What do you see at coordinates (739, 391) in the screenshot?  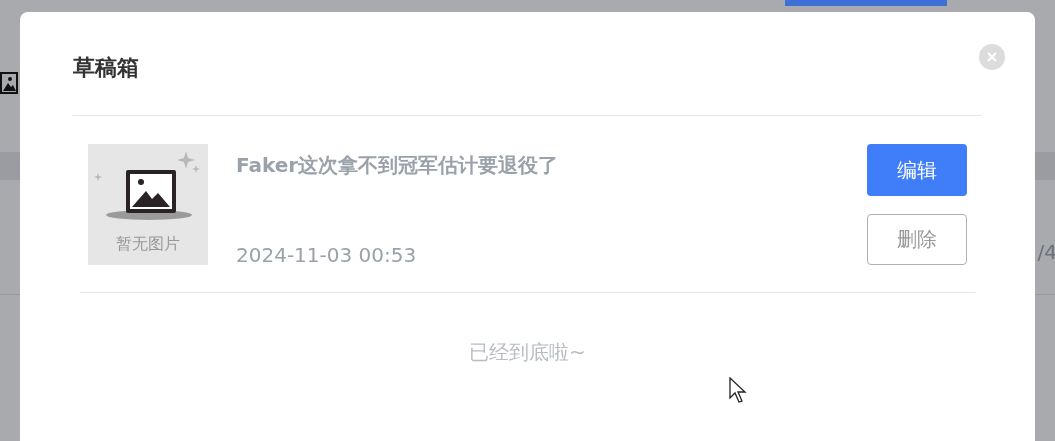 I see `mouse-pointer-icon` at bounding box center [739, 391].